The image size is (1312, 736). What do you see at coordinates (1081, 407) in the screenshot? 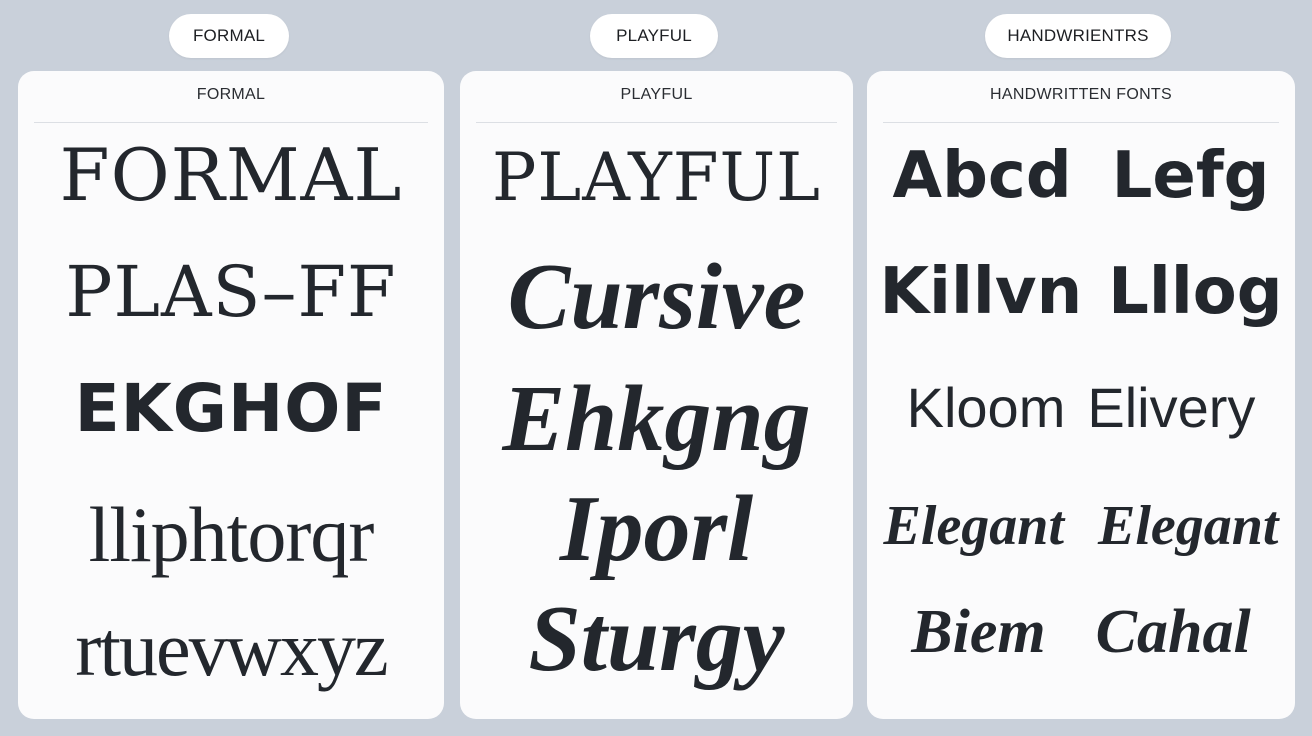
I see `font-sample-row: Kloom Elivery` at bounding box center [1081, 407].